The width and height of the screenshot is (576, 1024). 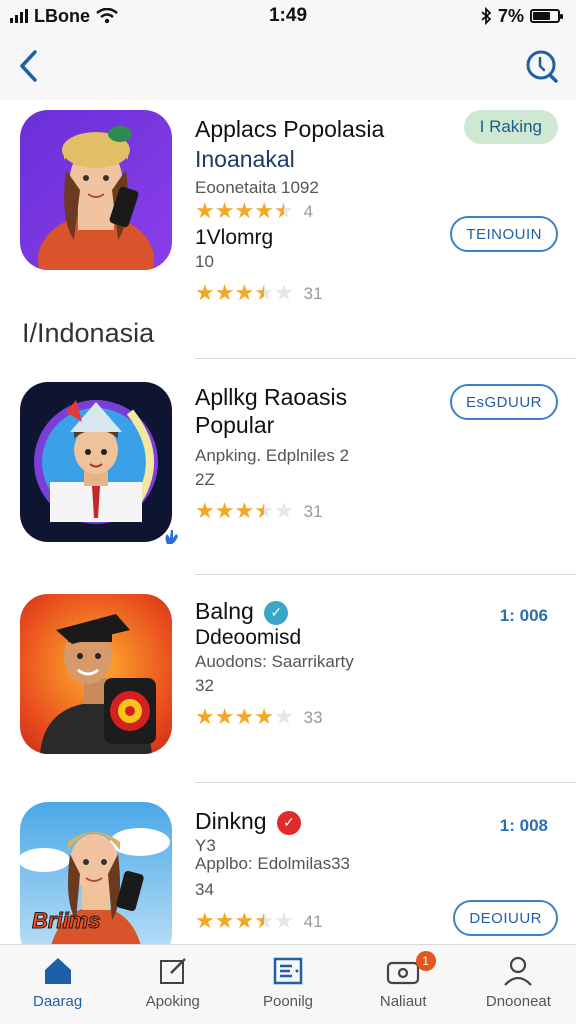 I want to click on tab-profile: Dnooneat, so click(x=518, y=984).